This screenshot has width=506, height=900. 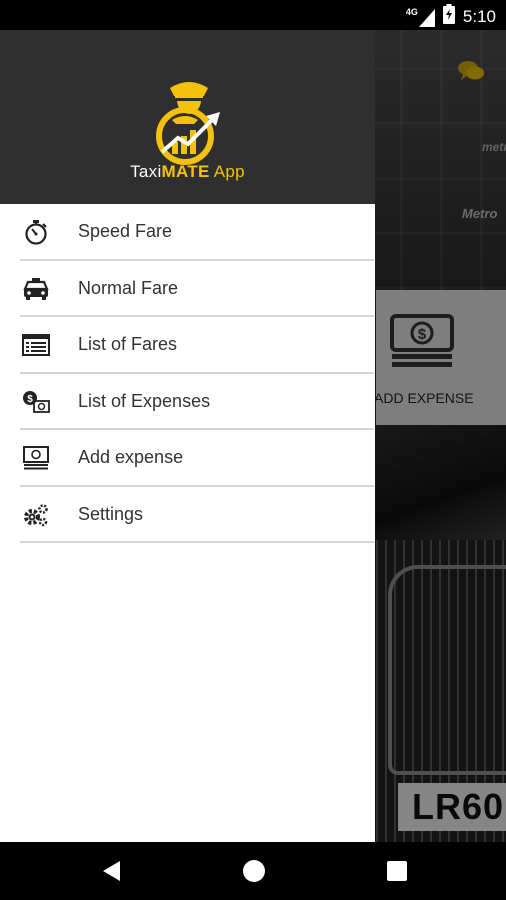 I want to click on menu-item-settings: Settings, so click(x=197, y=515).